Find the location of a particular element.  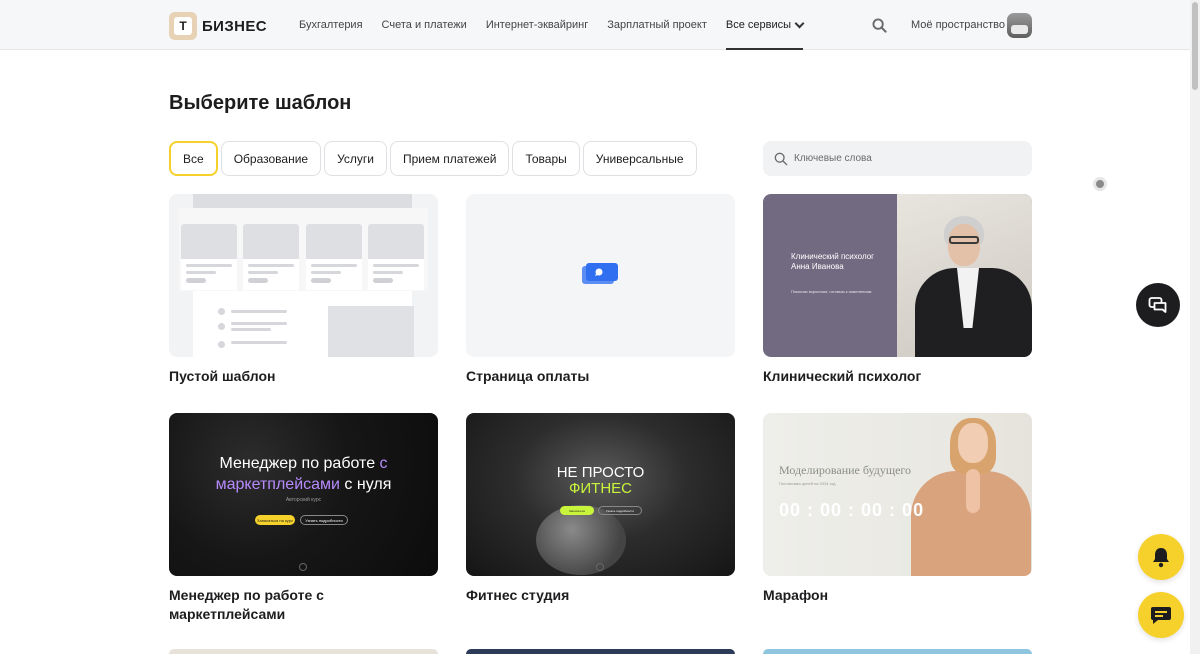

template-title: Страница оплаты is located at coordinates (600, 376).